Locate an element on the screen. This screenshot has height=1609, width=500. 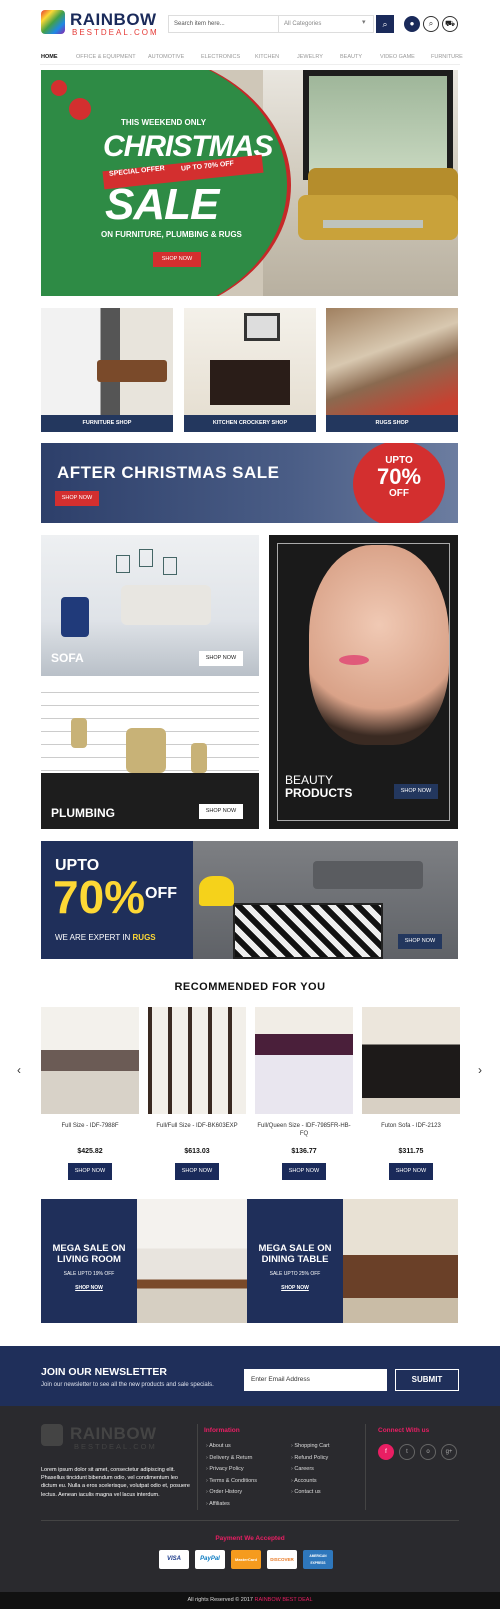
rugs-shop-tile: RUGS SHOP is located at coordinates (392, 370).